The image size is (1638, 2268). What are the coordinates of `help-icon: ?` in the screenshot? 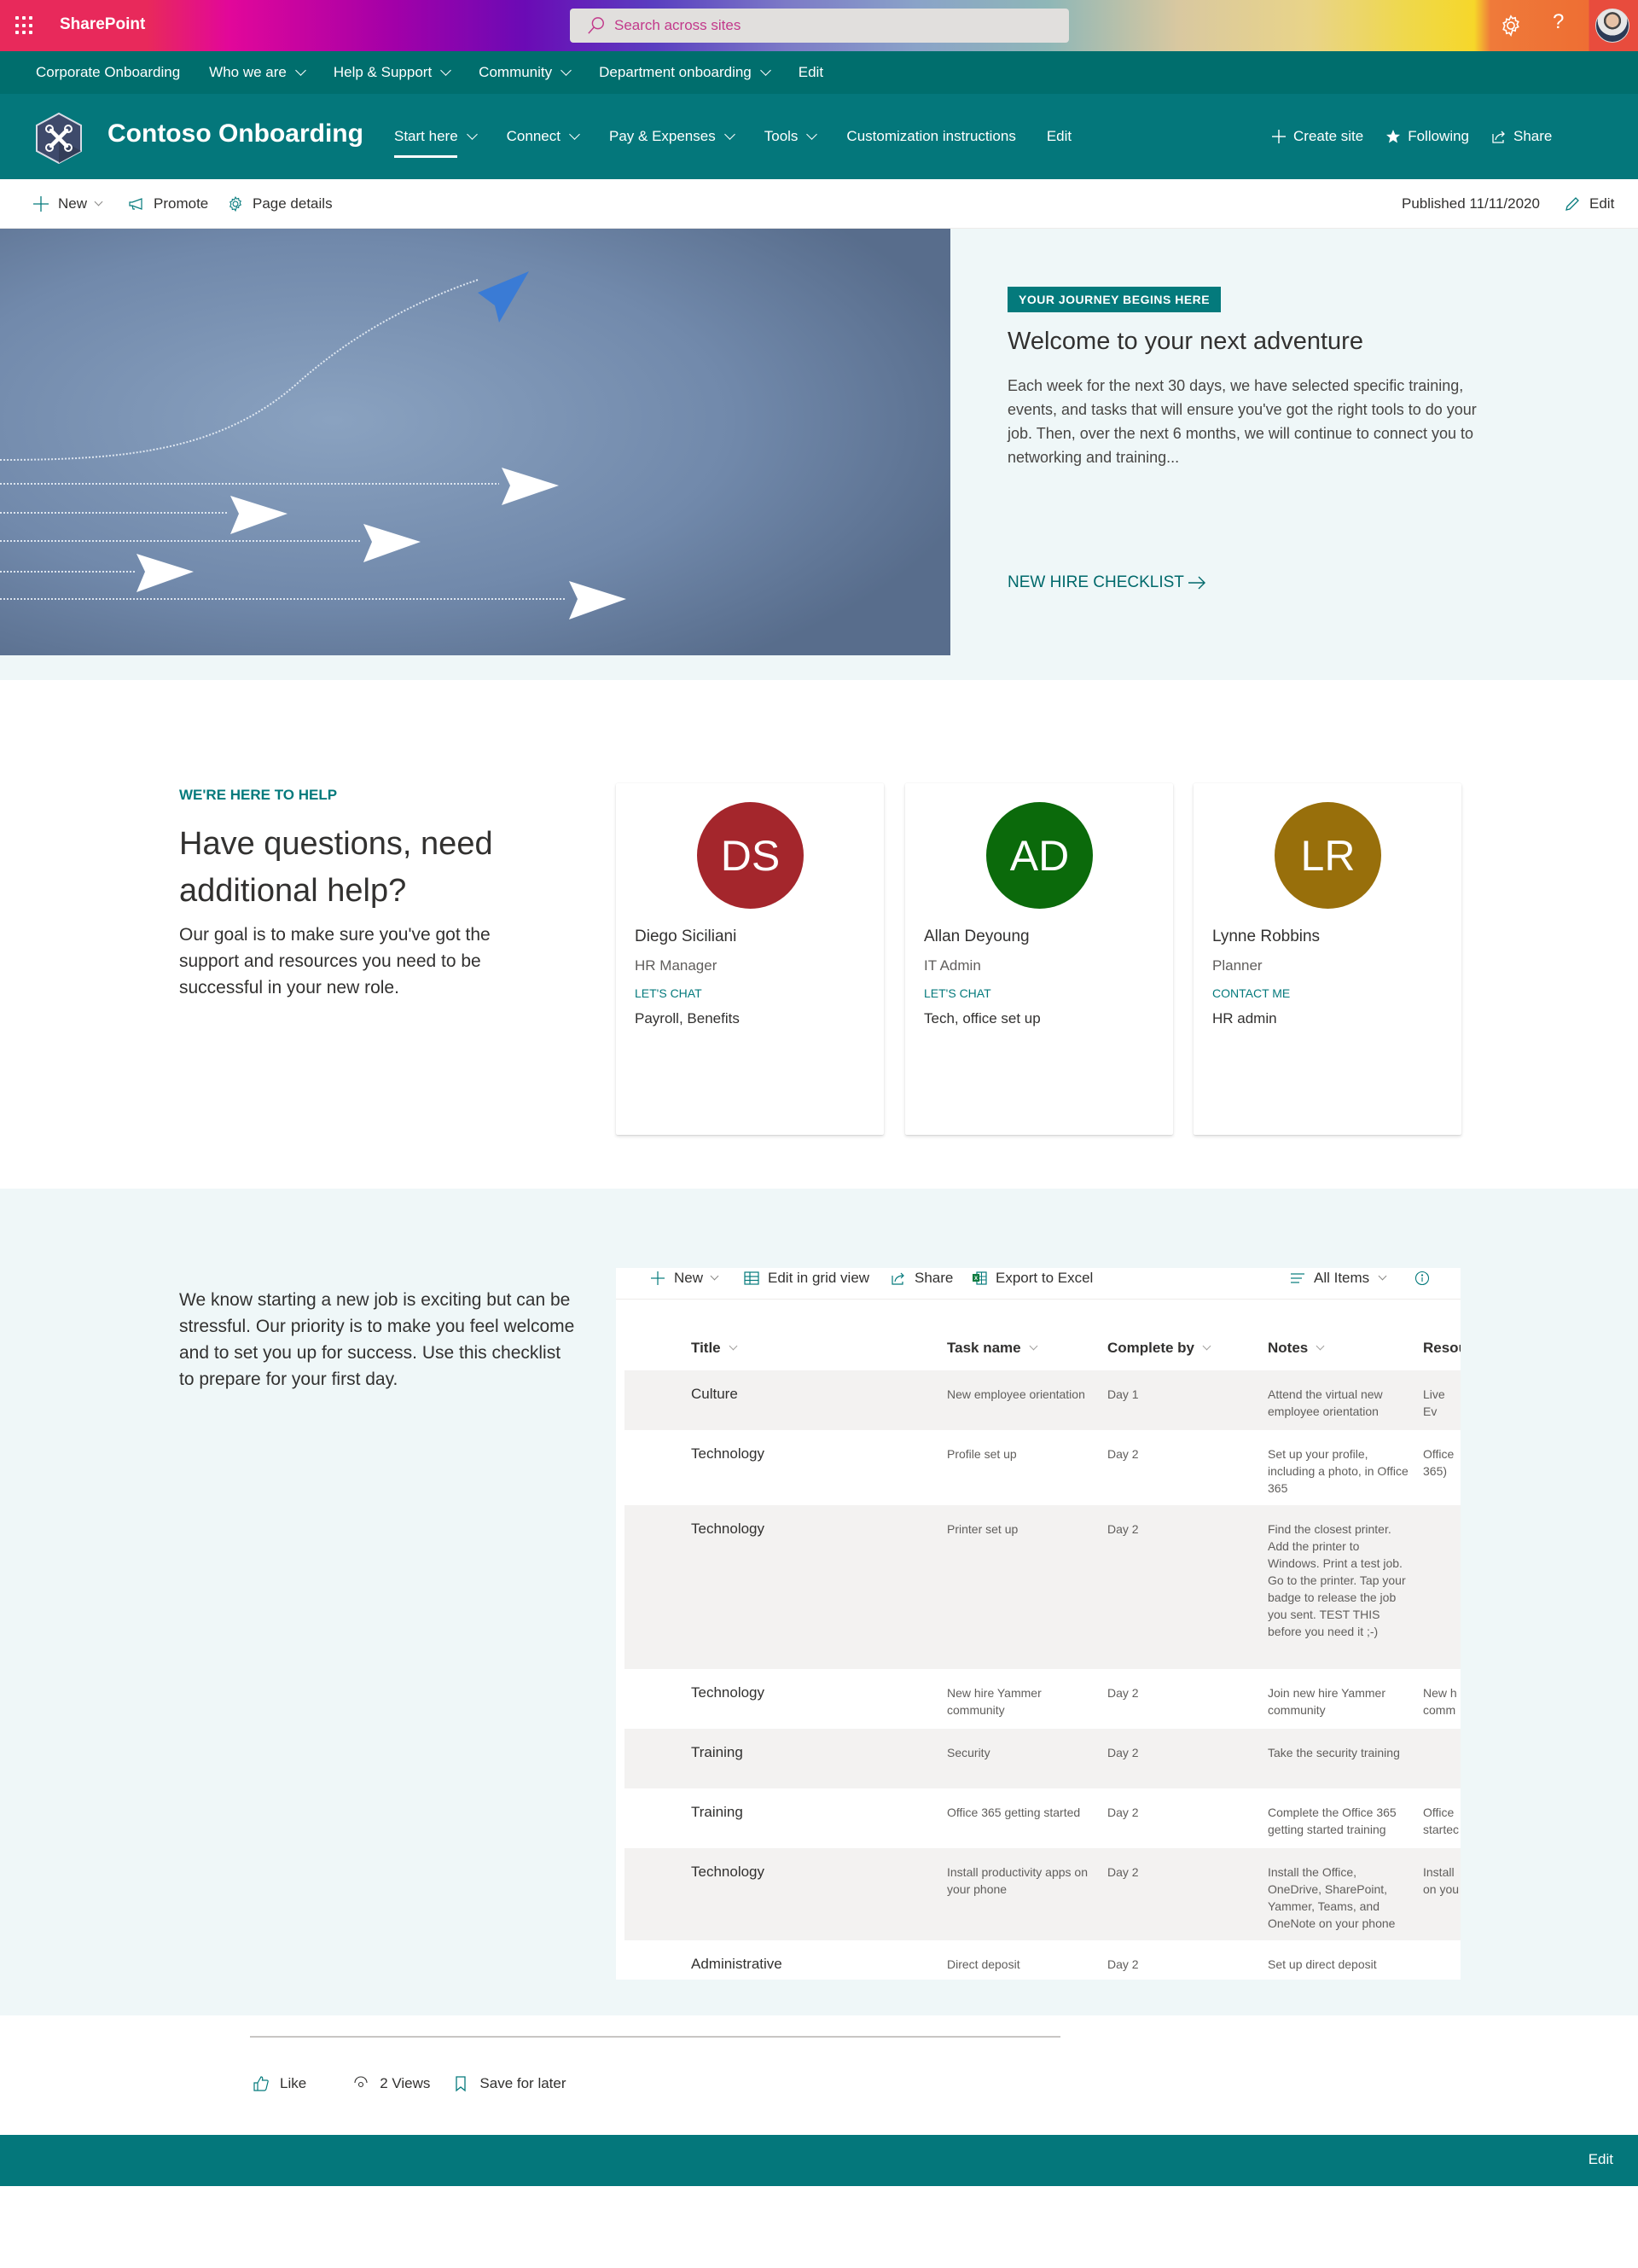 It's located at (1558, 22).